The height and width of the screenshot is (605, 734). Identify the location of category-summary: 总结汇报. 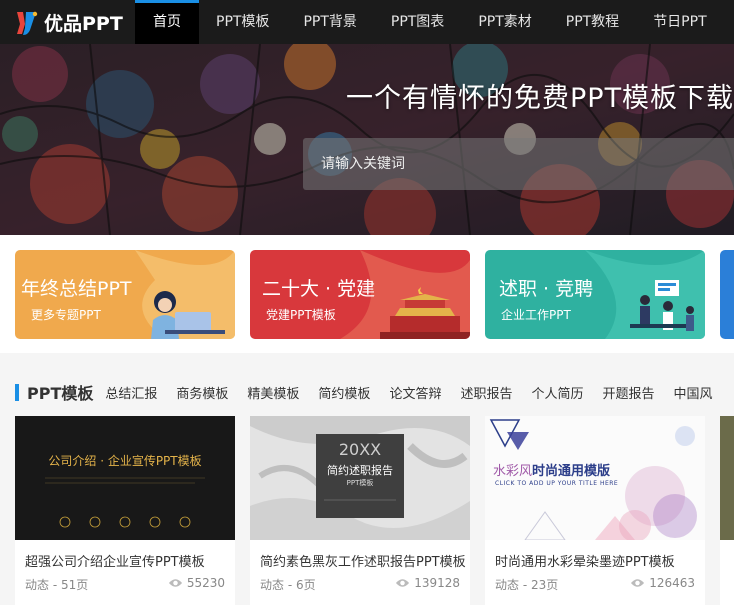
(131, 392).